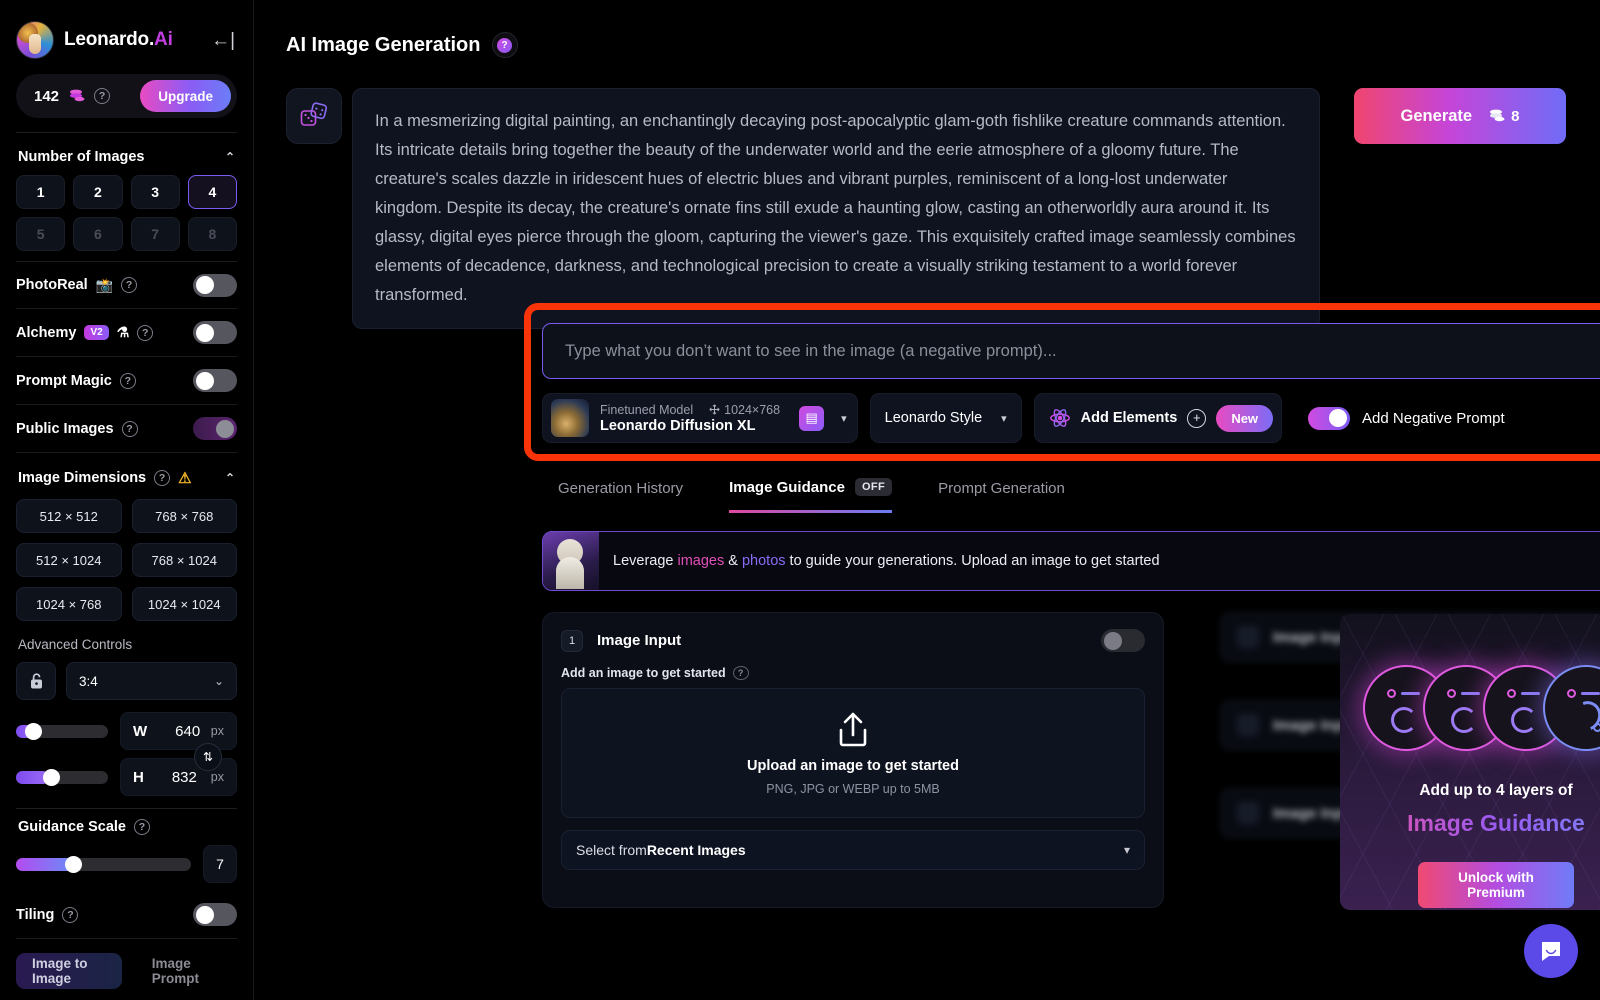 The width and height of the screenshot is (1600, 1000). What do you see at coordinates (853, 789) in the screenshot?
I see `dropzone-subtitle: PNG, JPG or WEBP up to 5MB` at bounding box center [853, 789].